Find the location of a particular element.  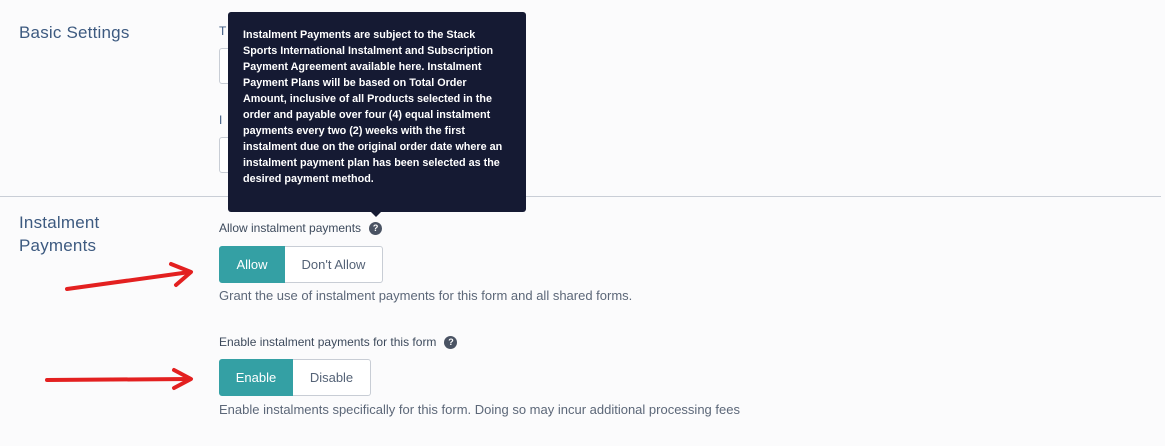

annotation-arrow-allow is located at coordinates (129, 276).